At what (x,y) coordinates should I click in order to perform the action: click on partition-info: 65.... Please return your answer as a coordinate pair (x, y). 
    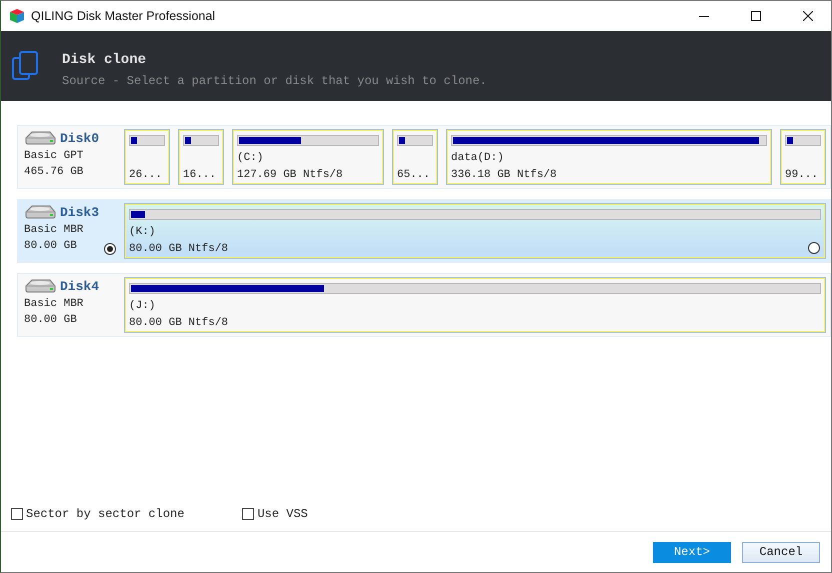
    Looking at the image, I should click on (413, 175).